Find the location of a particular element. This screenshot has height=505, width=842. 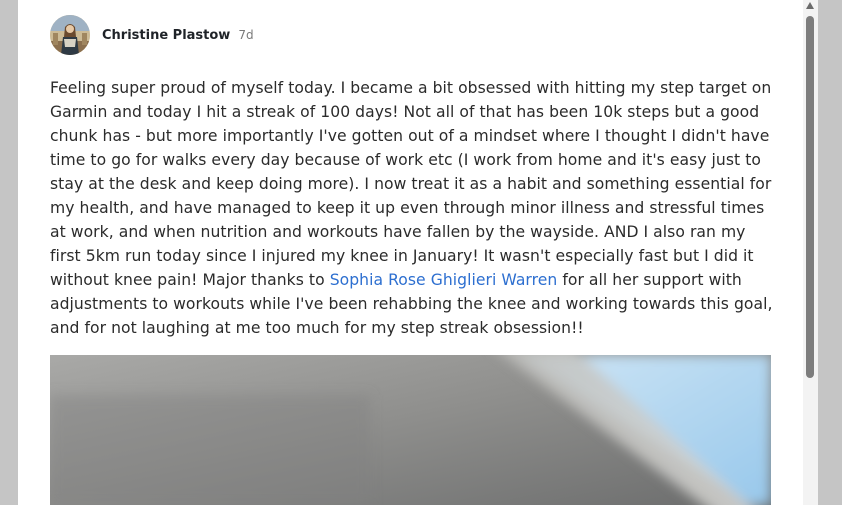

scrollbar-thumb is located at coordinates (810, 197).